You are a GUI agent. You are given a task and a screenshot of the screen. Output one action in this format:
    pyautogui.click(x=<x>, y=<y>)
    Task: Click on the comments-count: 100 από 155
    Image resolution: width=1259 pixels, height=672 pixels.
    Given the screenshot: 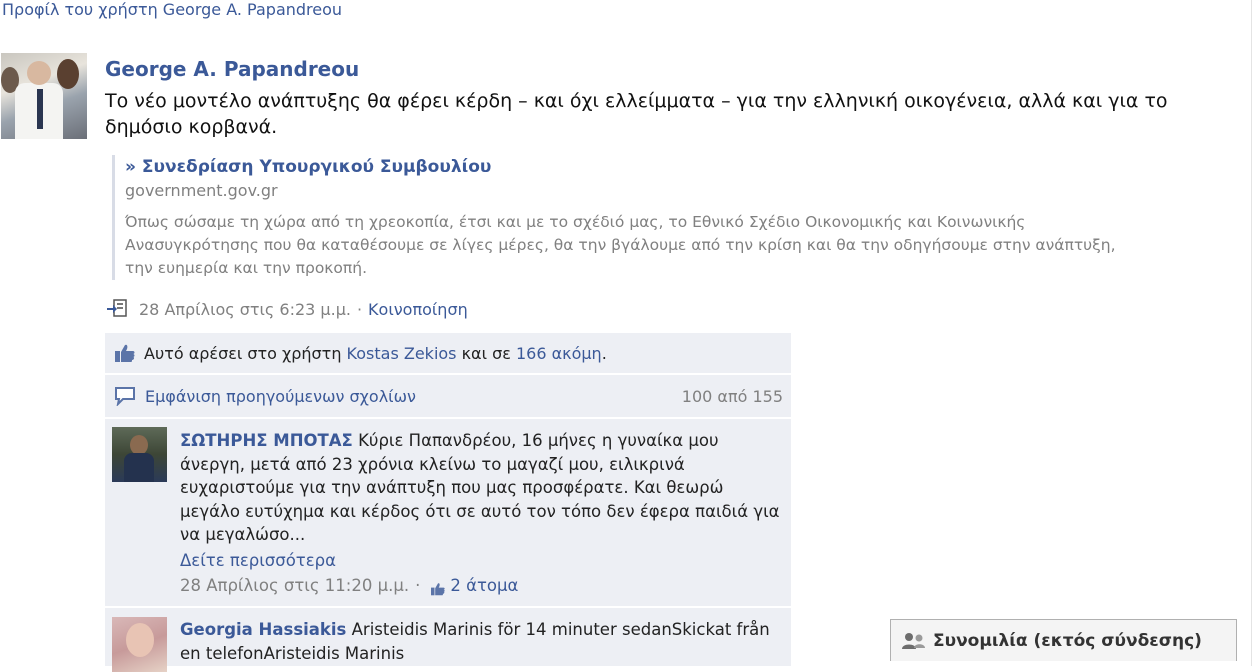 What is the action you would take?
    pyautogui.click(x=732, y=396)
    